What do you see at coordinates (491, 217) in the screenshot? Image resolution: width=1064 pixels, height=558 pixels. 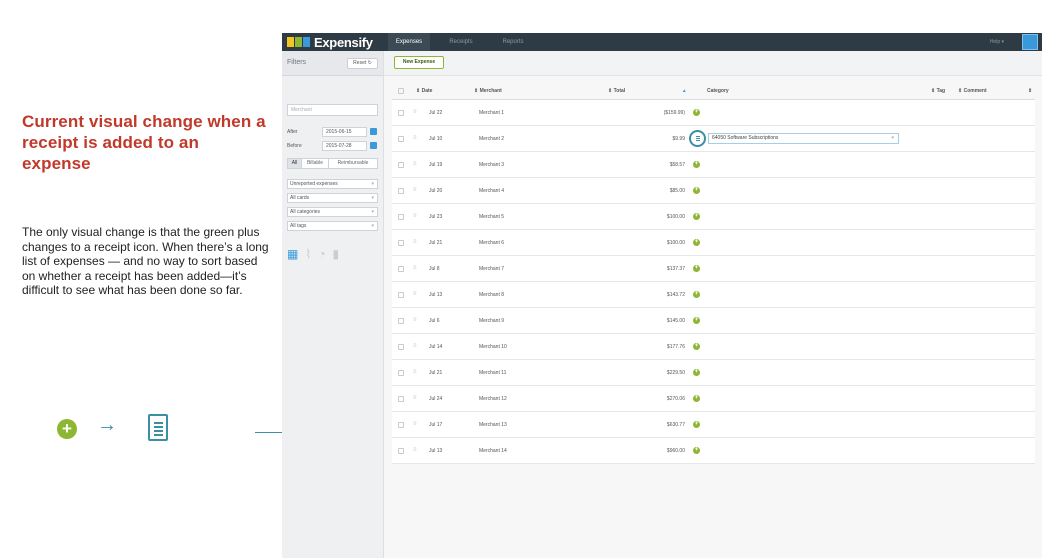 I see `cell-merchant: Merchant 5` at bounding box center [491, 217].